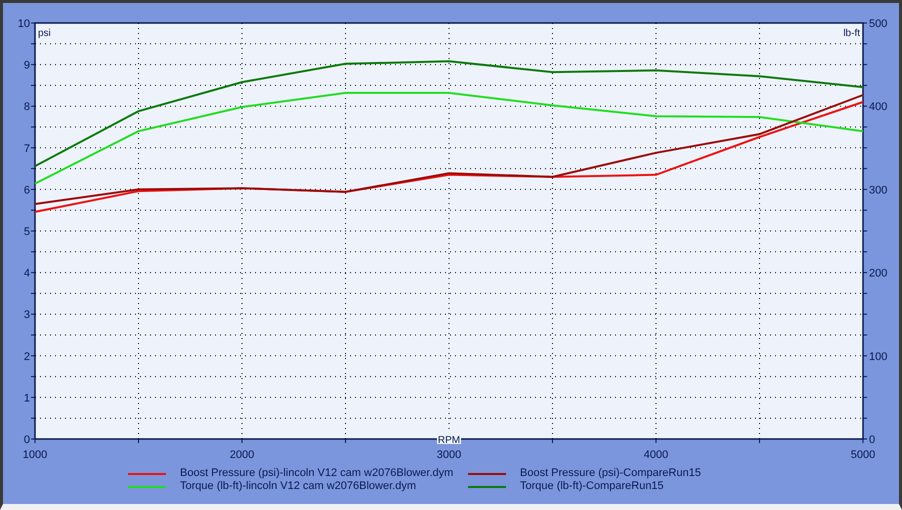 This screenshot has width=902, height=510. I want to click on axis-tick-label: 500, so click(878, 24).